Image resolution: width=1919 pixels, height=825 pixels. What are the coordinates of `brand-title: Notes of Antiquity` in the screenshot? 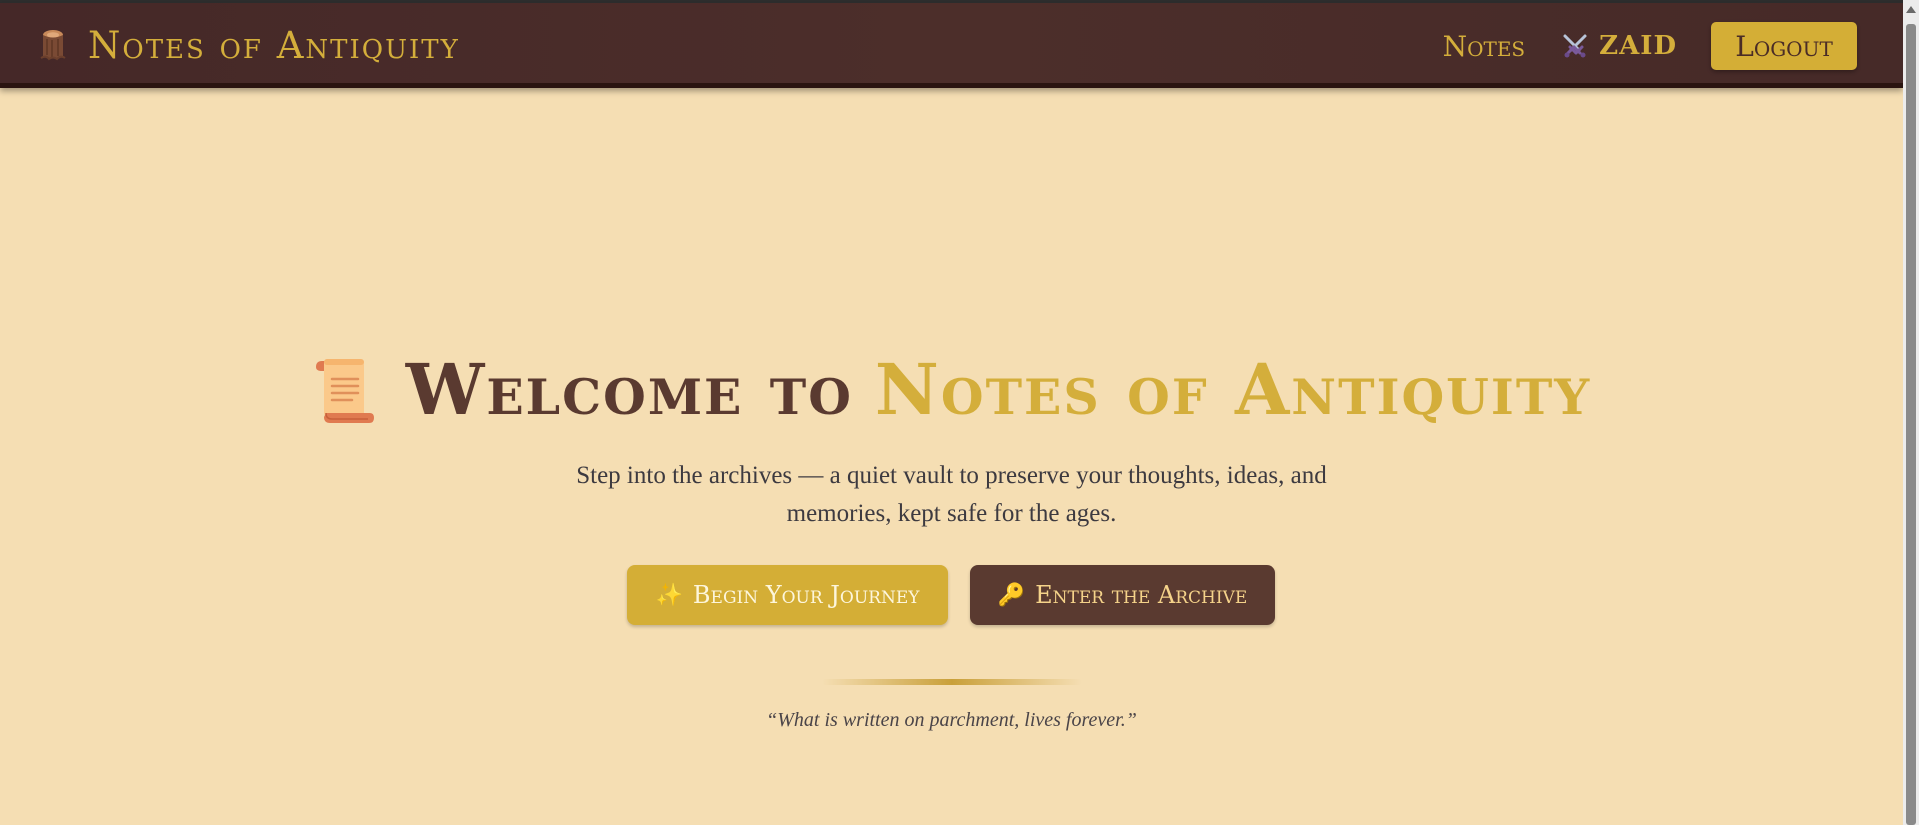 It's located at (274, 45).